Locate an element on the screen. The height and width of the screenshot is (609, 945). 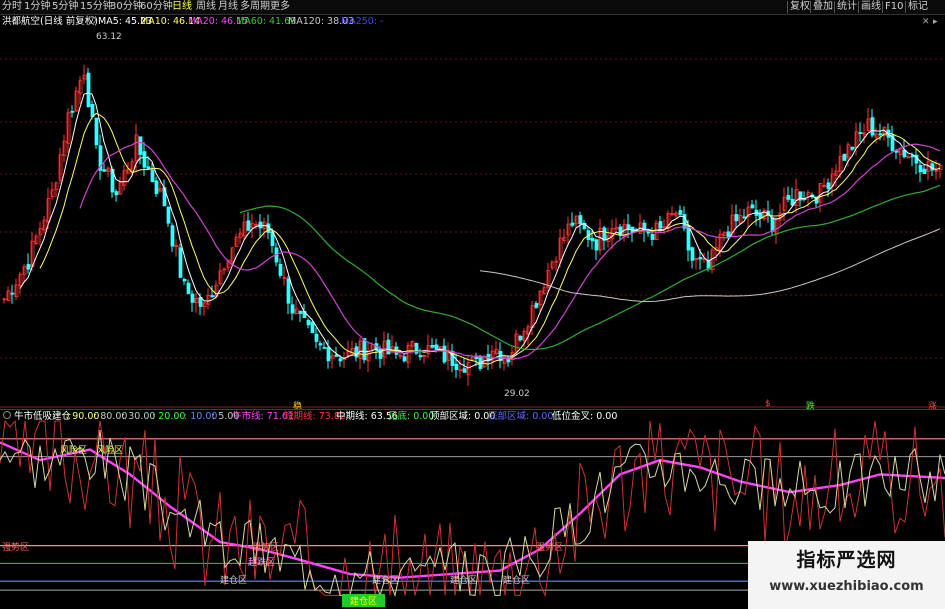
toolbar-right-item-2: 统计 is located at coordinates (847, 7).